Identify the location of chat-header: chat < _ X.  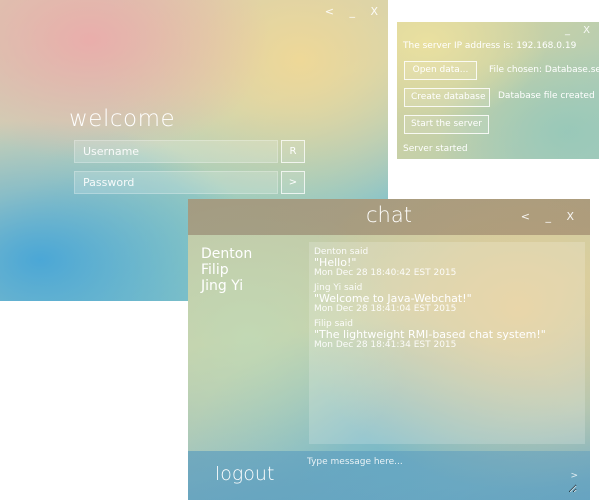
(389, 217).